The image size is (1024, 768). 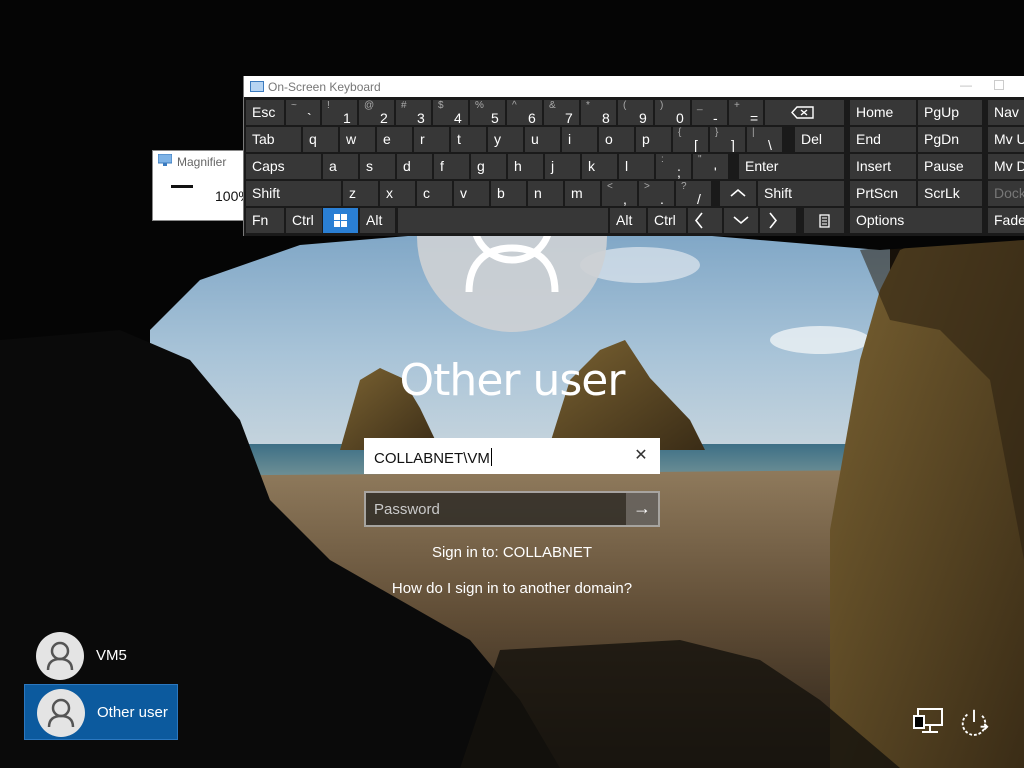 What do you see at coordinates (950, 193) in the screenshot?
I see `key-scrlk: ScrLk` at bounding box center [950, 193].